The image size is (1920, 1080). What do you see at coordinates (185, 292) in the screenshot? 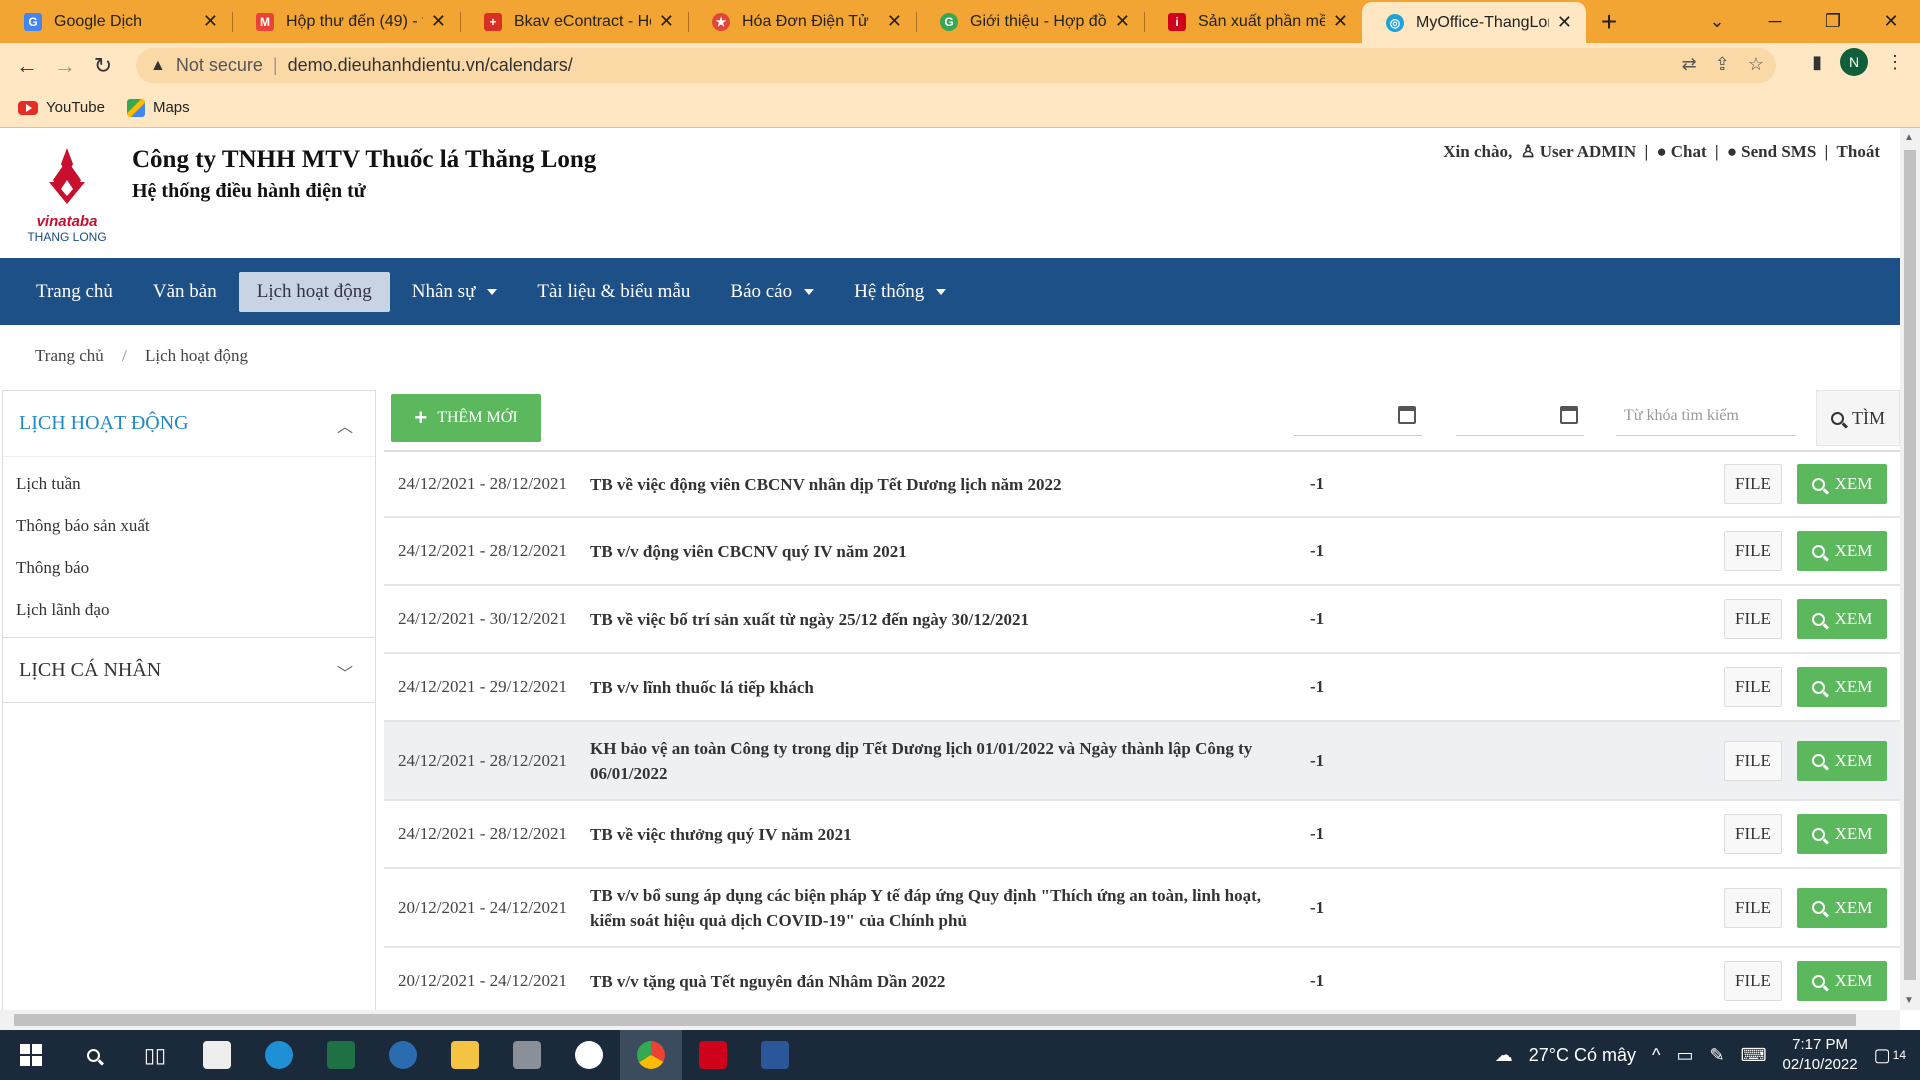
I see `nav-documents: Văn bản` at bounding box center [185, 292].